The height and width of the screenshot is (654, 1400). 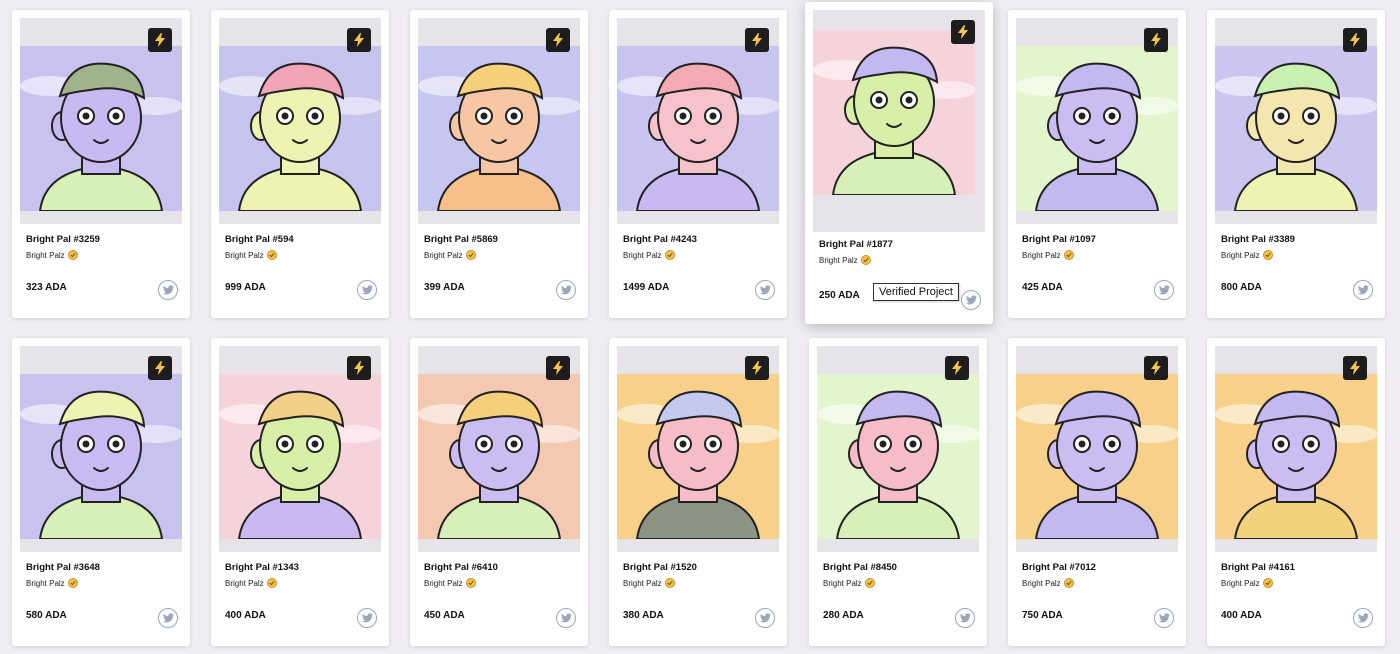 I want to click on nft-price: 280 ADA, so click(x=843, y=615).